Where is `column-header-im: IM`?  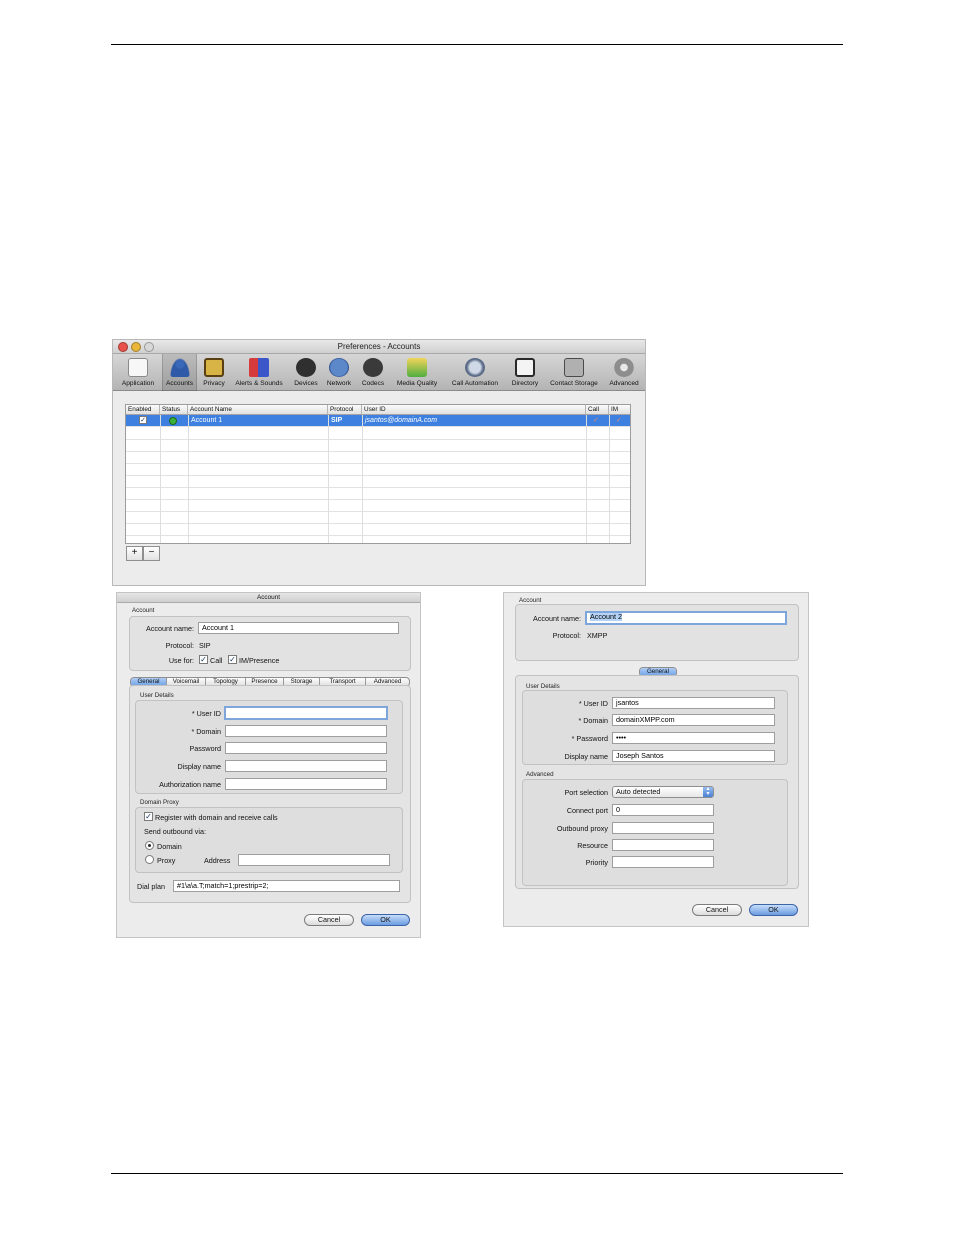
column-header-im: IM is located at coordinates (619, 410).